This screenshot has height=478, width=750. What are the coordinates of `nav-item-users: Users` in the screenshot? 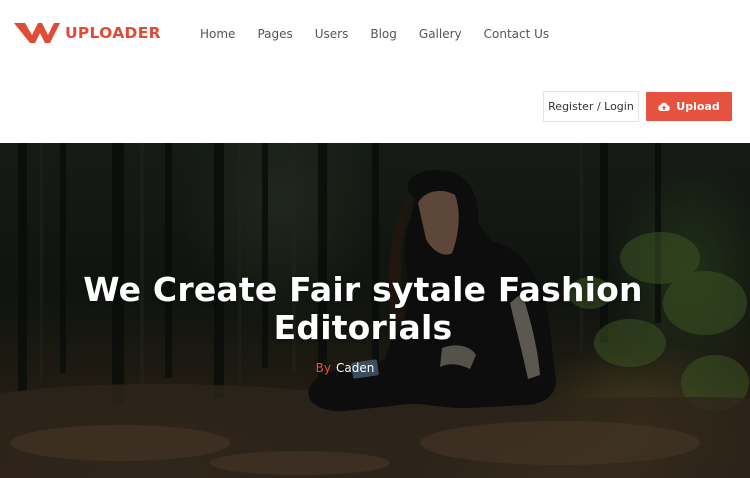 It's located at (332, 34).